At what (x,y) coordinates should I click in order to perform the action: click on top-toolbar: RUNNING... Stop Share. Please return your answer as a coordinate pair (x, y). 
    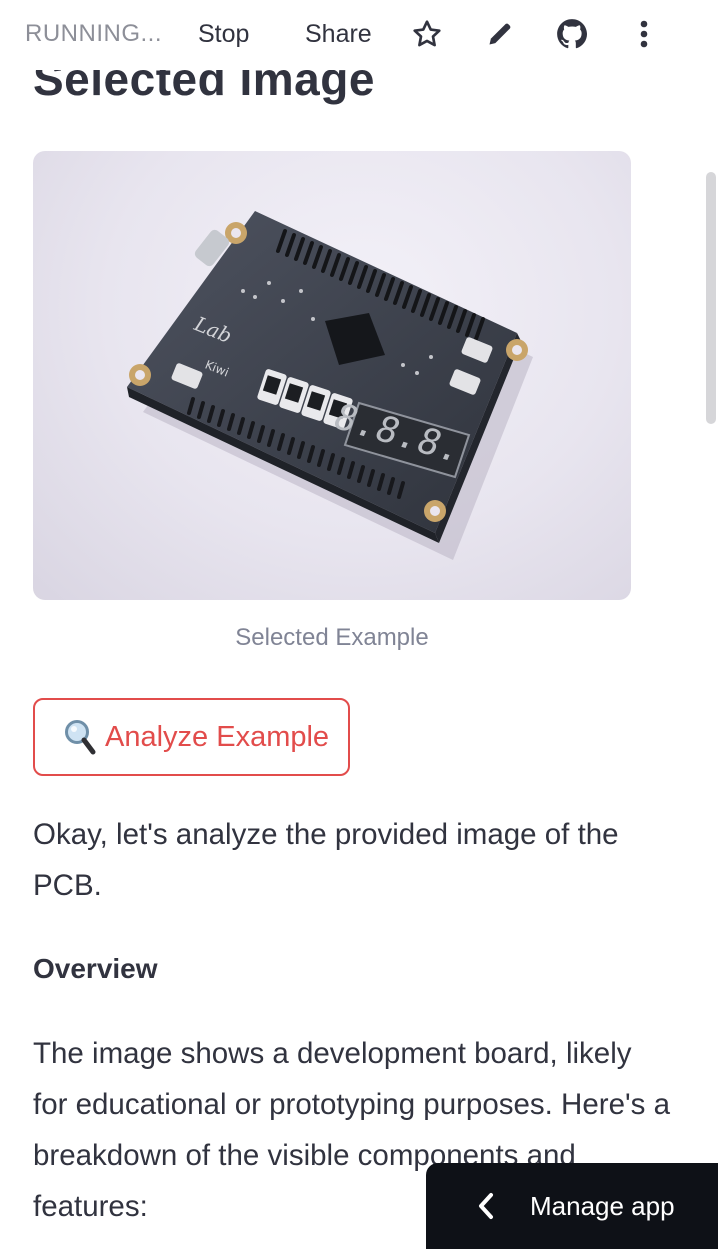
    Looking at the image, I should click on (359, 35).